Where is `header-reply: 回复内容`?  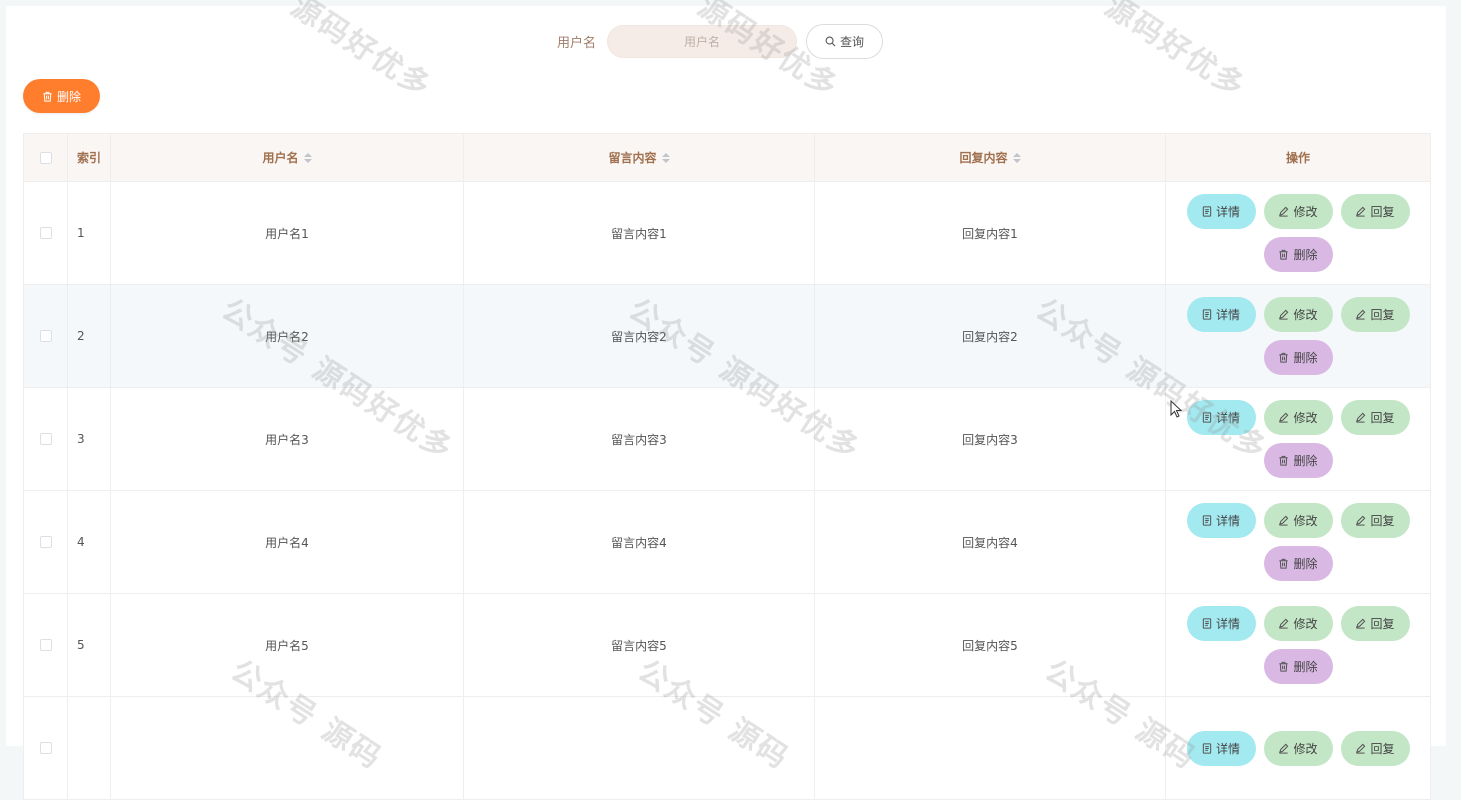
header-reply: 回复内容 is located at coordinates (990, 157).